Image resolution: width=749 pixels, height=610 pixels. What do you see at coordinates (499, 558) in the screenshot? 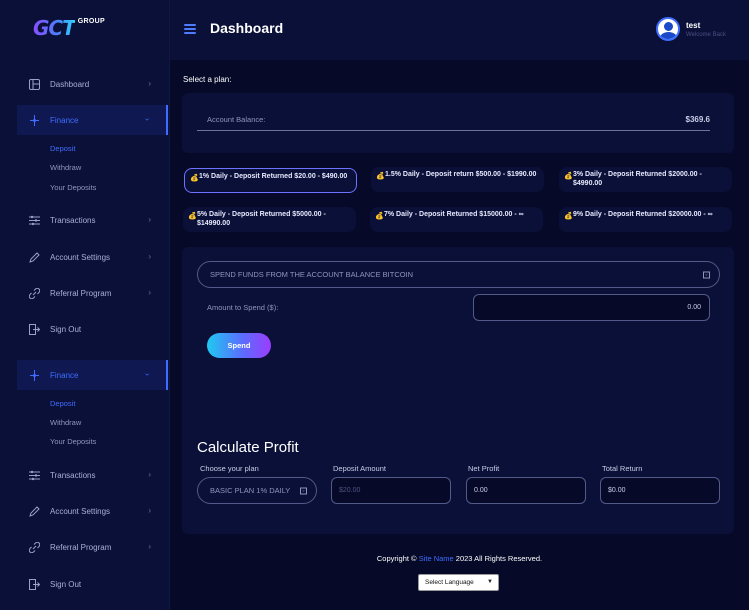
I see `copyright-suffix: 2023 All Rights Reserved.` at bounding box center [499, 558].